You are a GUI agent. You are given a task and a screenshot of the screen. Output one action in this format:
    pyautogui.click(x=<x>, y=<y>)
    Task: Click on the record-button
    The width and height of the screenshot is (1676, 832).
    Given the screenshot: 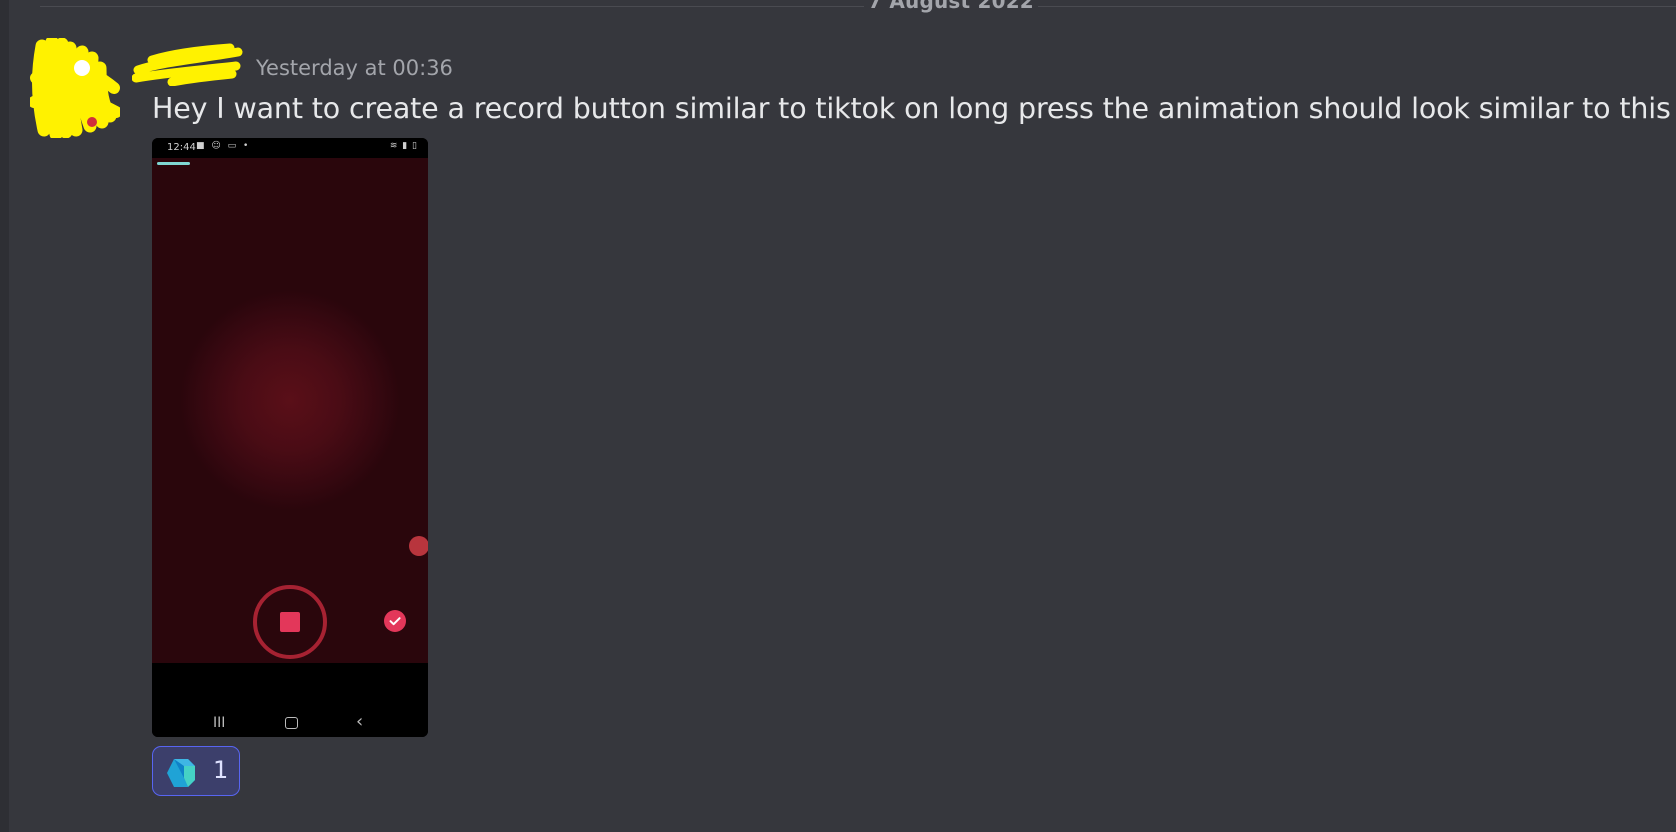 What is the action you would take?
    pyautogui.click(x=290, y=622)
    